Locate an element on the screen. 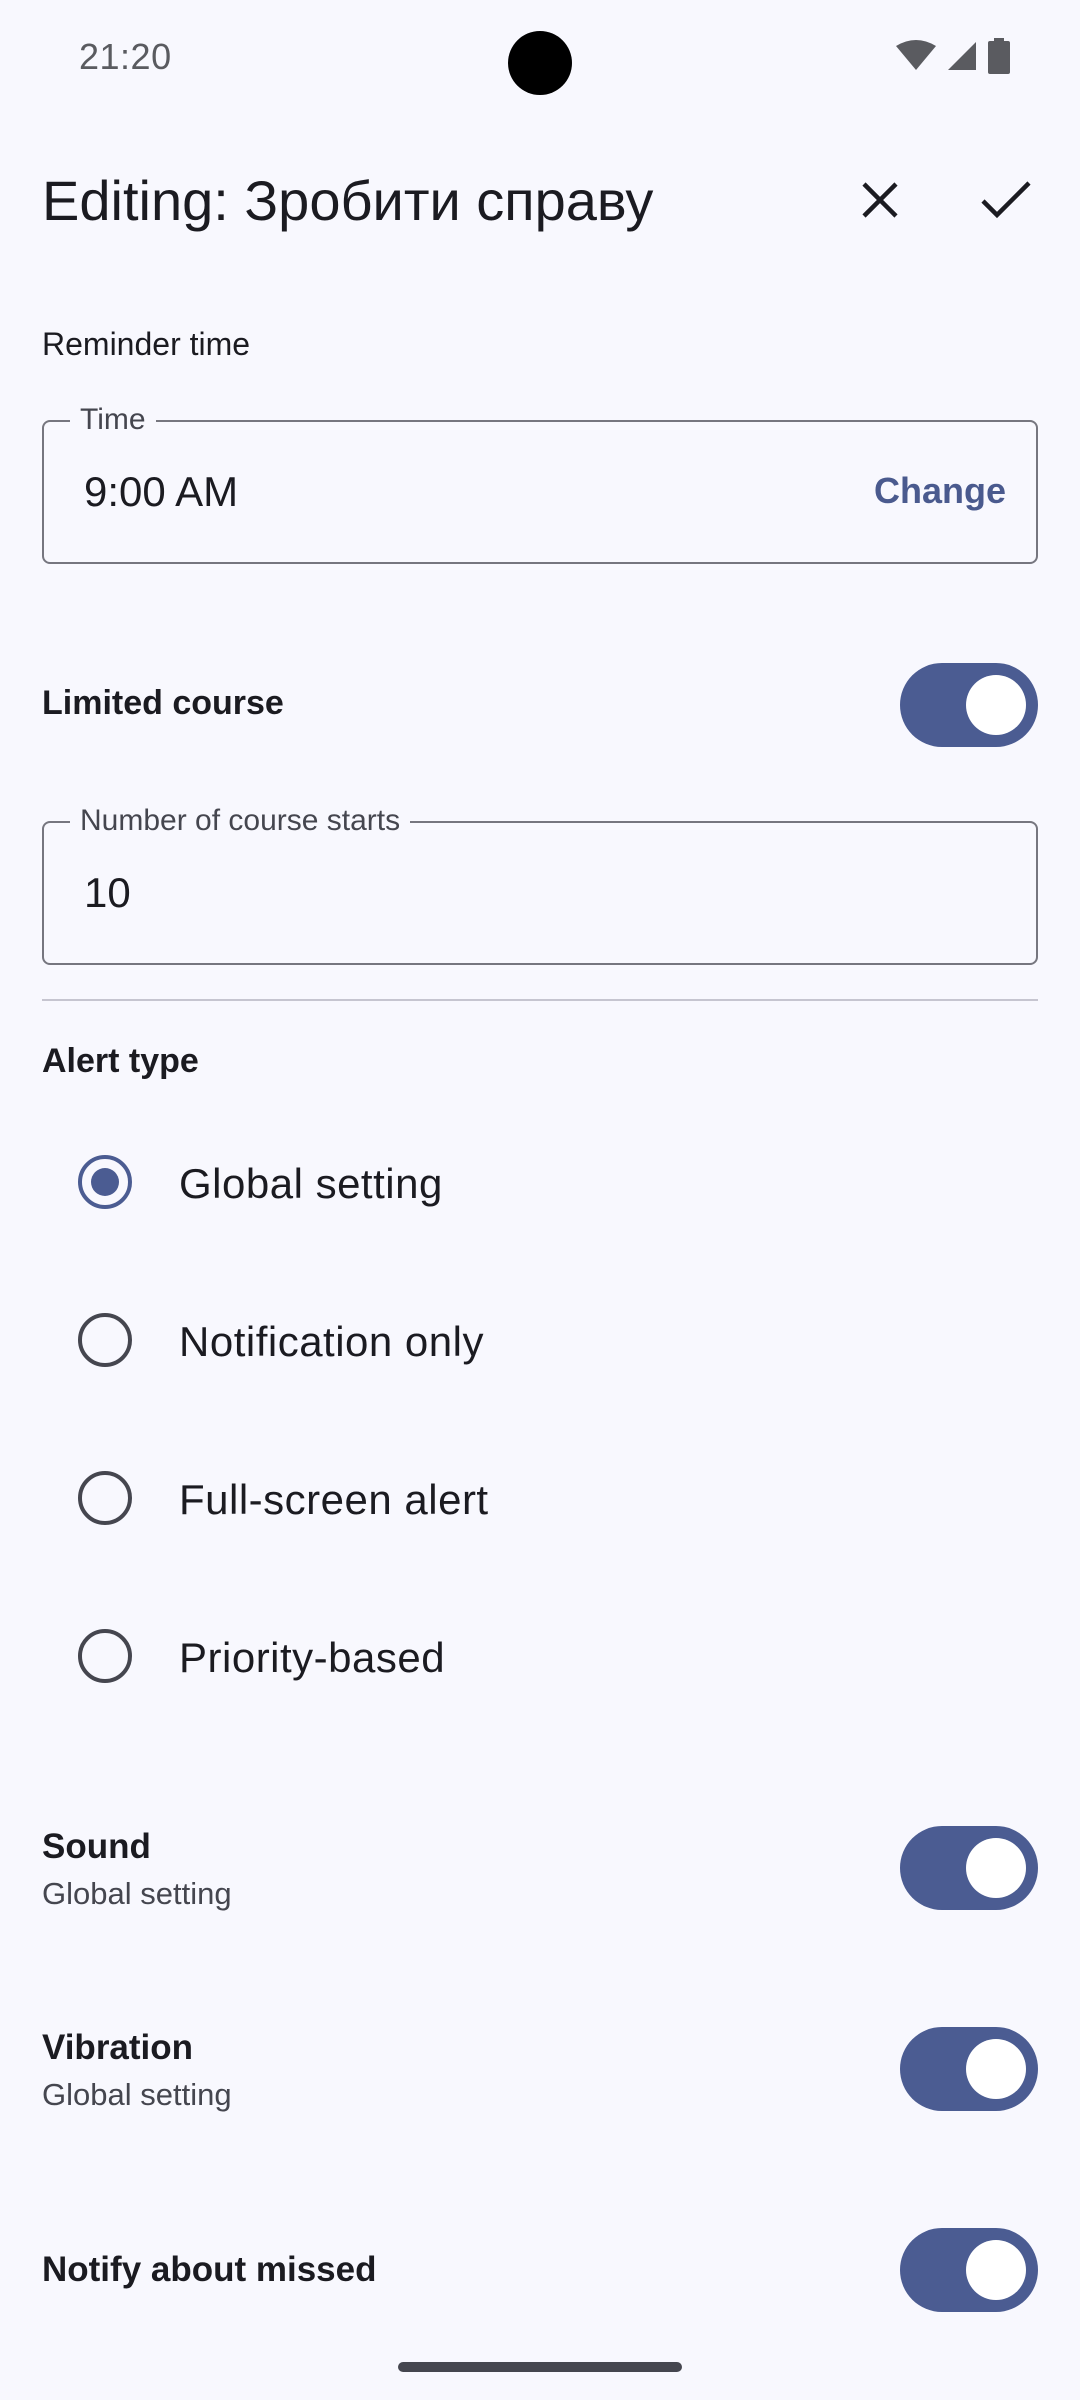  vibration-switch is located at coordinates (969, 2069).